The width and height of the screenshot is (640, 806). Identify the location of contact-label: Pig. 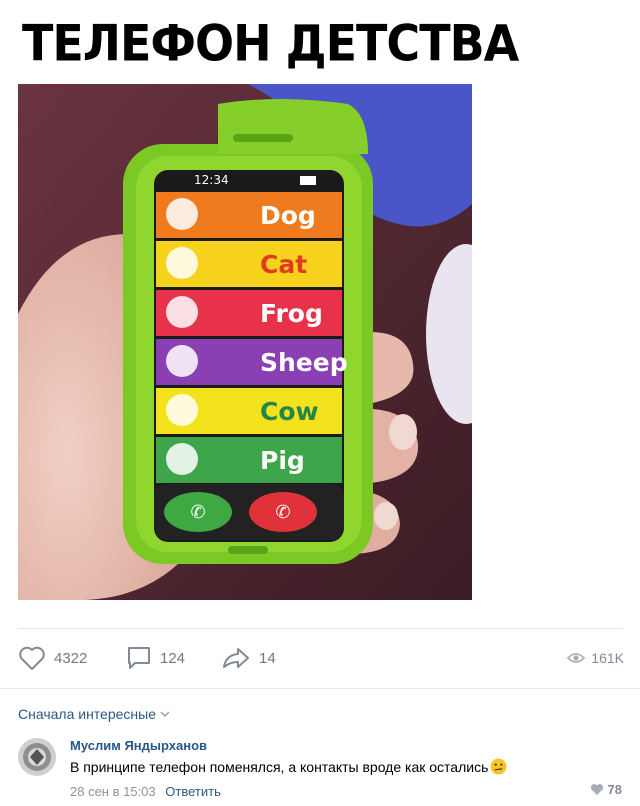
(282, 460).